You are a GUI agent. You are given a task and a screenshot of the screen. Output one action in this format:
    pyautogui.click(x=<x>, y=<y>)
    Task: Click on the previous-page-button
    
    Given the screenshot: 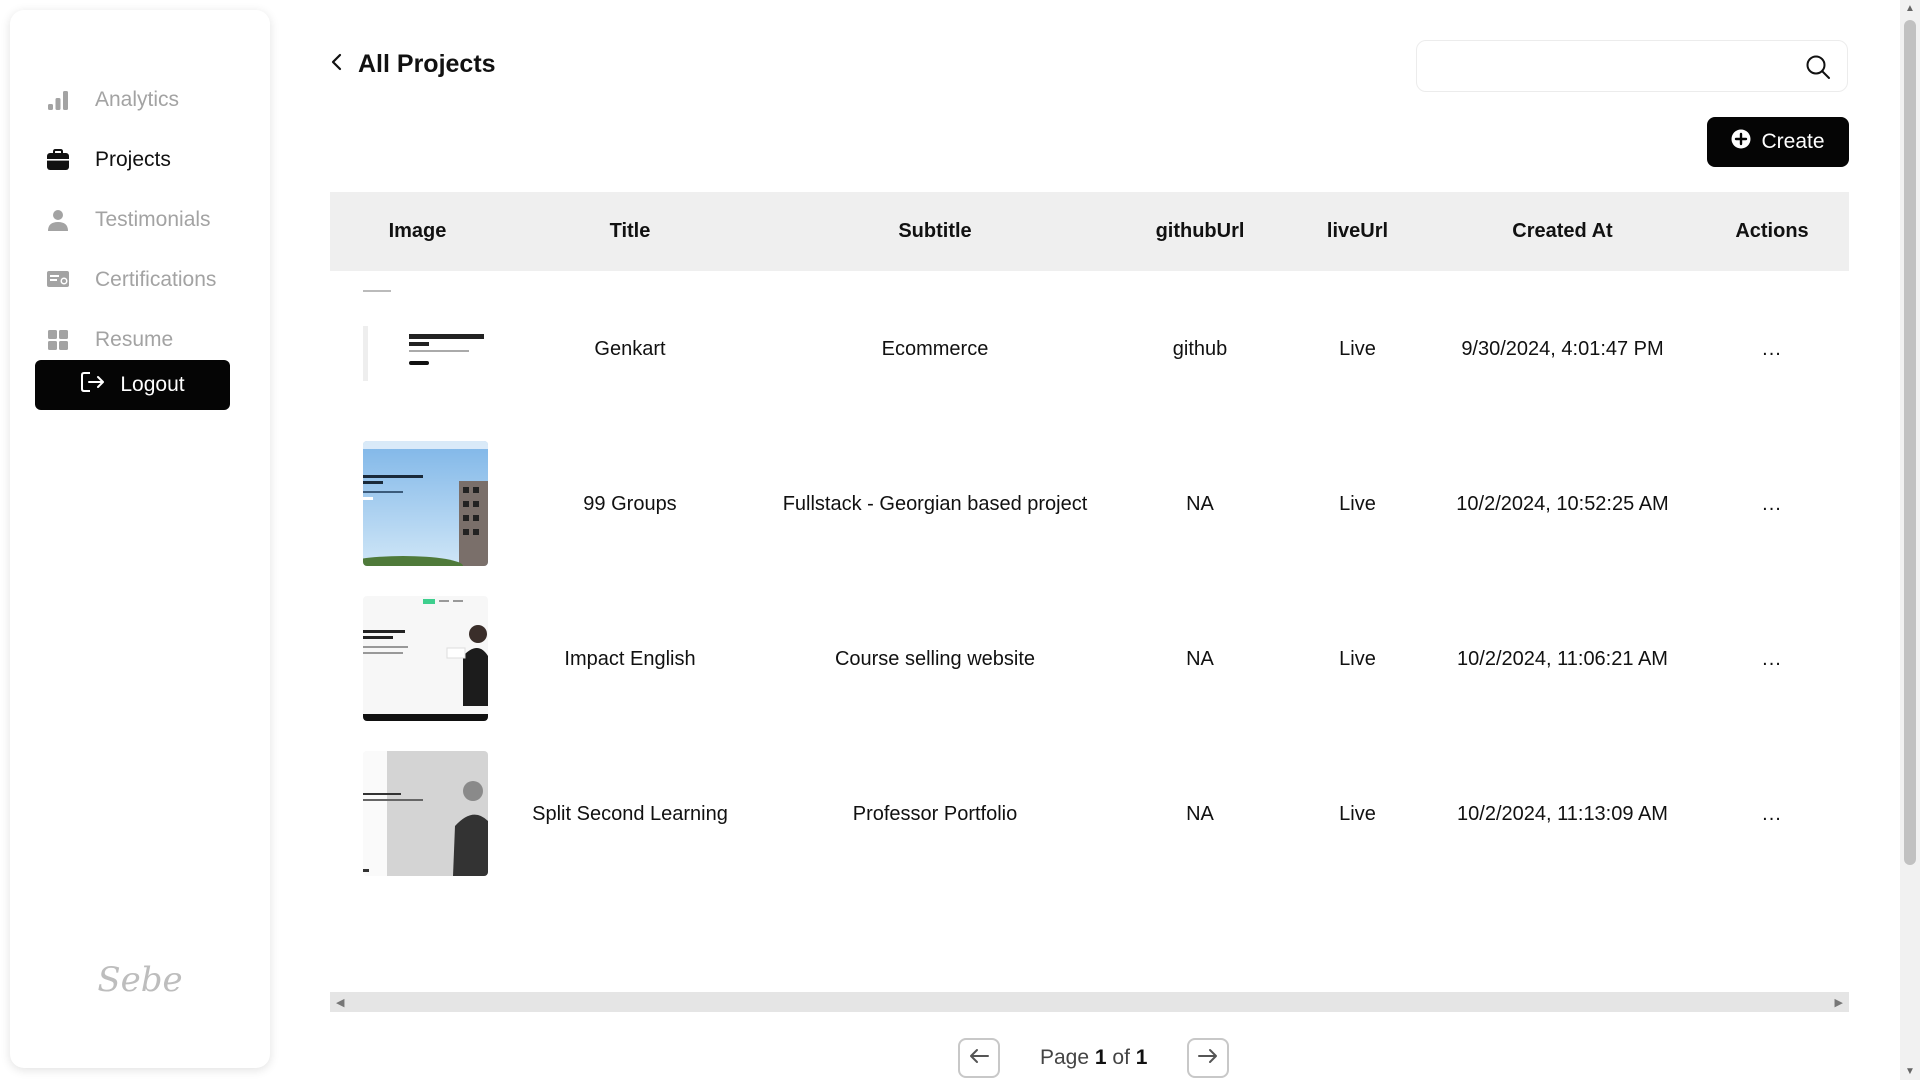 What is the action you would take?
    pyautogui.click(x=979, y=1058)
    